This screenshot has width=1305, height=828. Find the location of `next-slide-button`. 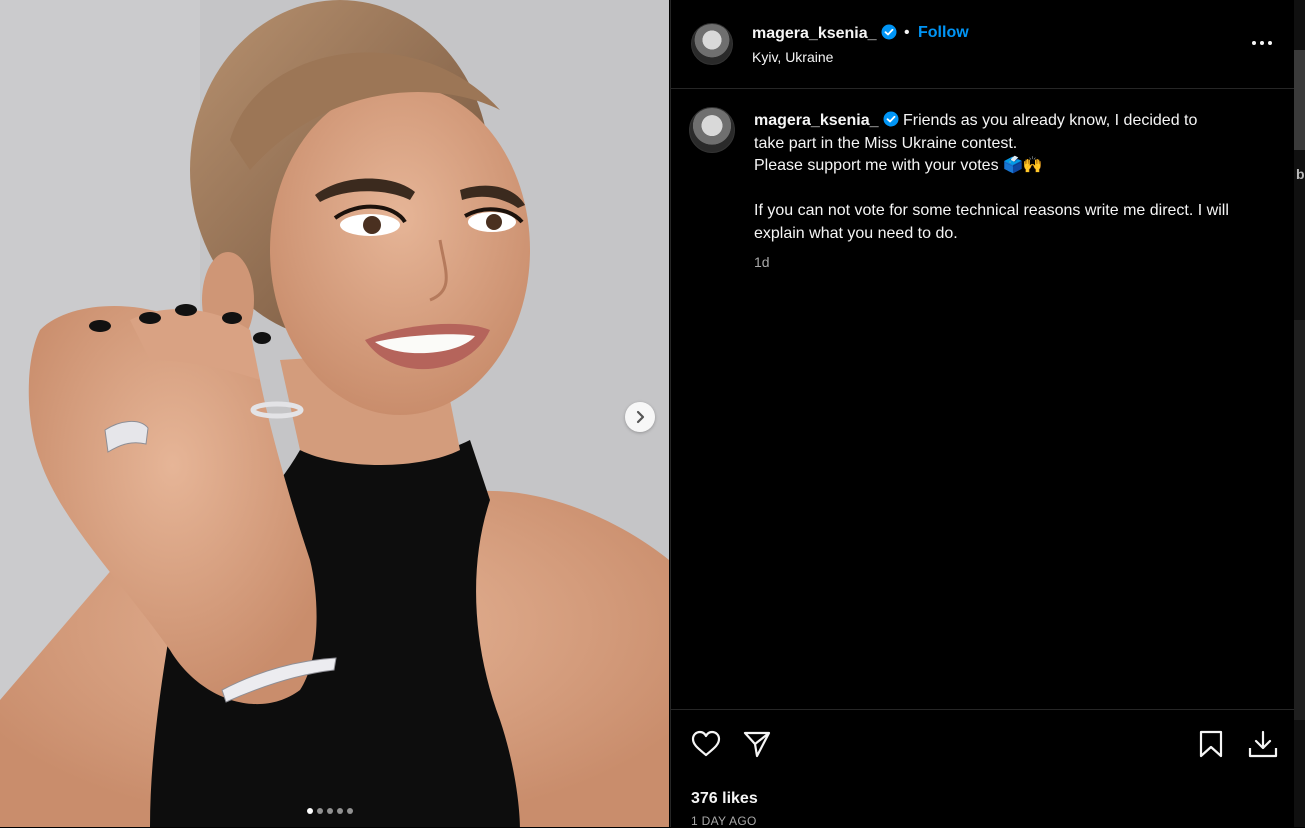

next-slide-button is located at coordinates (640, 417).